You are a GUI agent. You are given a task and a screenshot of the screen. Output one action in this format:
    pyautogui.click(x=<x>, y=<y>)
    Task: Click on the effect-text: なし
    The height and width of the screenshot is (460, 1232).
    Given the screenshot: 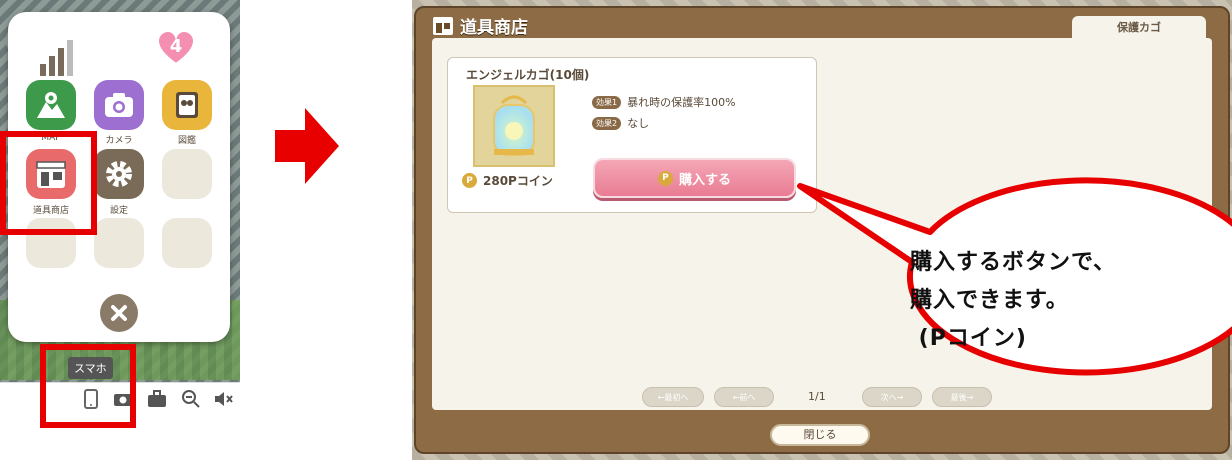 What is the action you would take?
    pyautogui.click(x=638, y=123)
    